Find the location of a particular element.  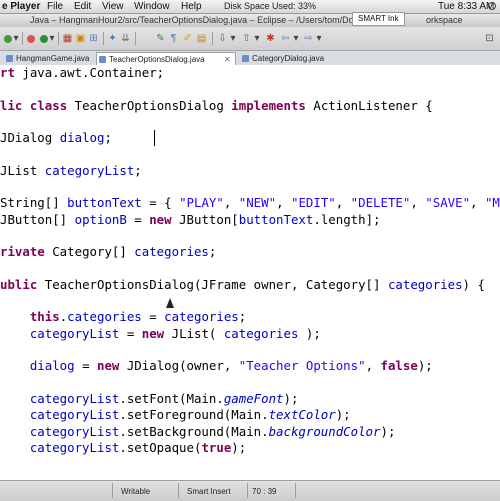

status-bar: Writable Smart Insert 70 : 39 is located at coordinates (250, 490).